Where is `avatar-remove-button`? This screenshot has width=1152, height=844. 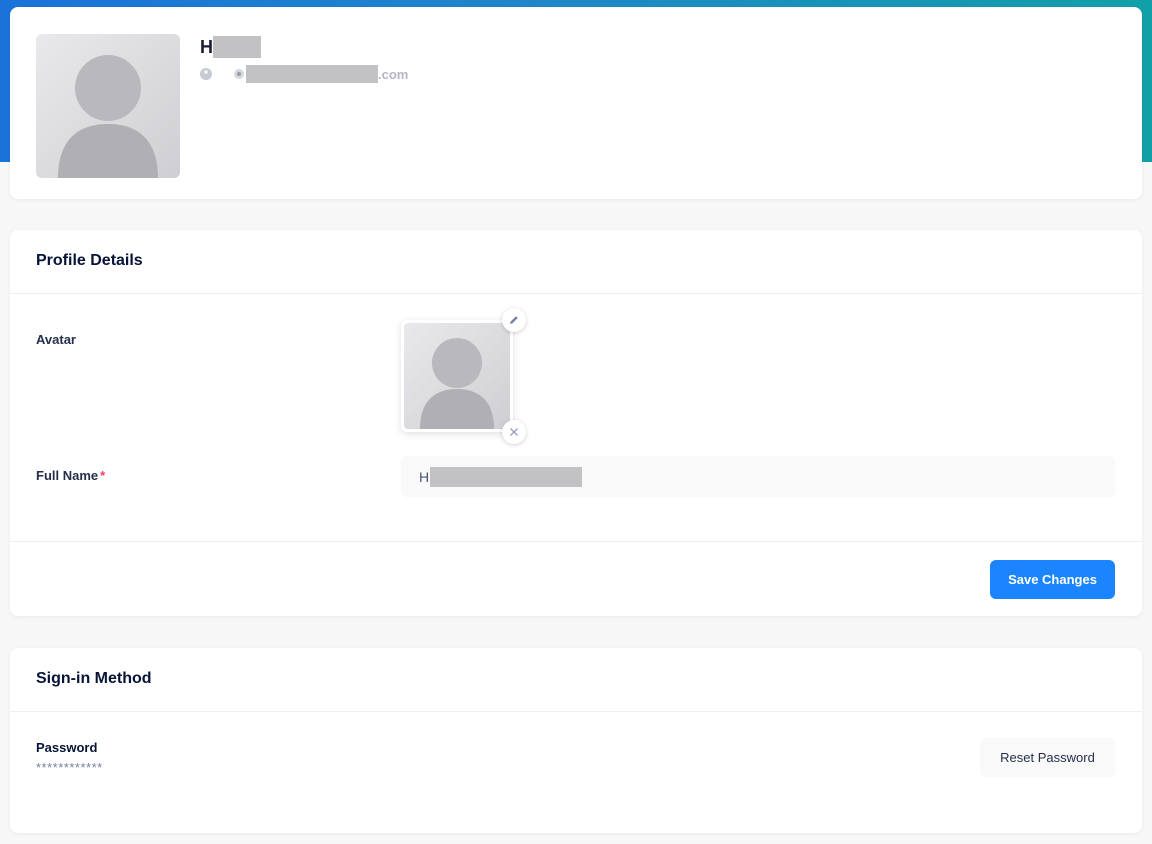
avatar-remove-button is located at coordinates (514, 432).